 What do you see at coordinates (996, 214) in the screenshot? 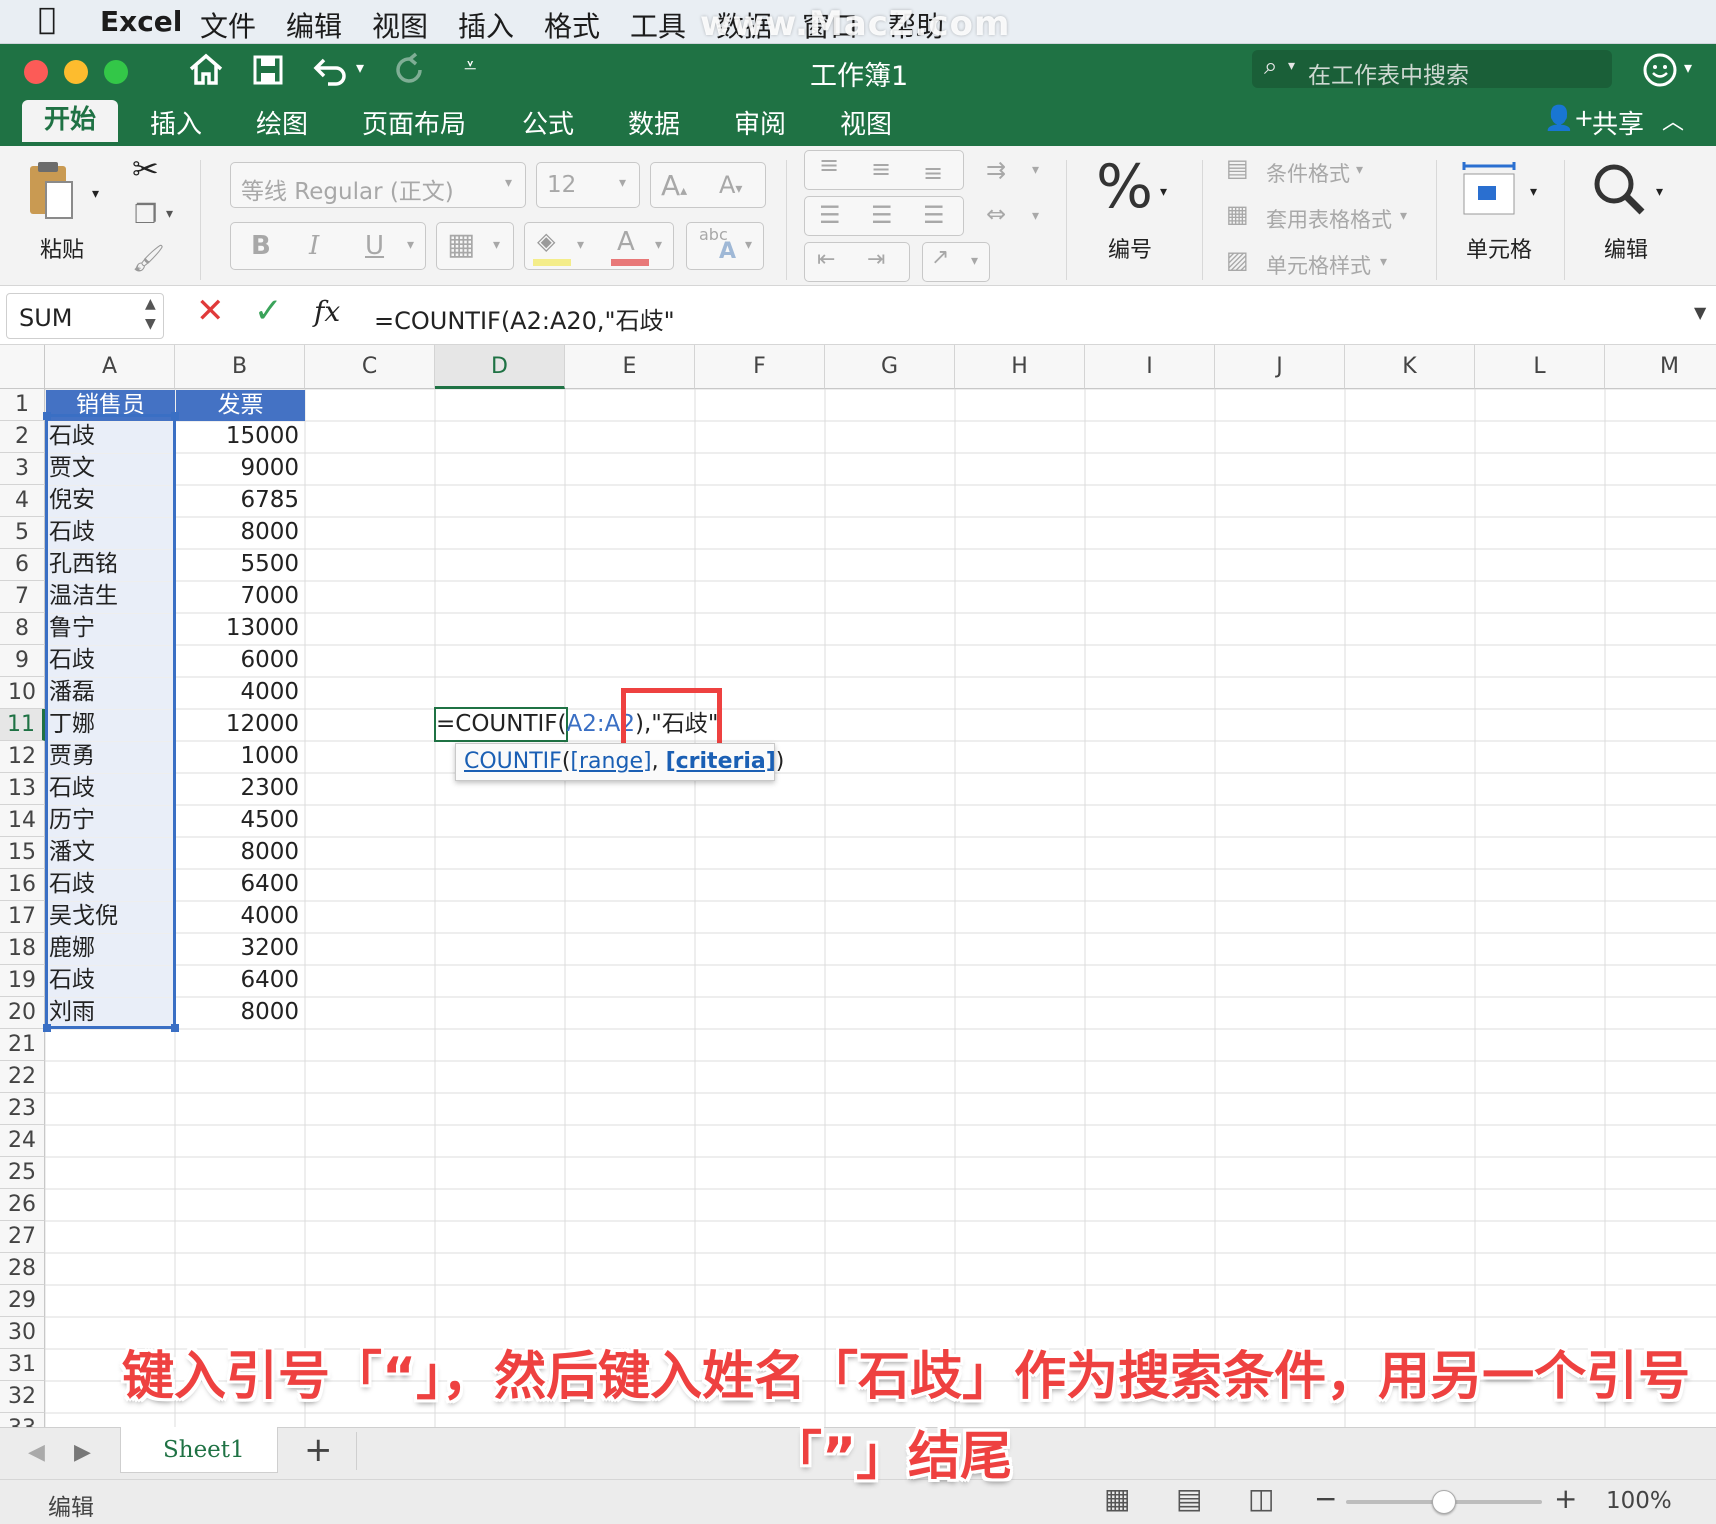
I see `merge-center-icon: ⇔` at bounding box center [996, 214].